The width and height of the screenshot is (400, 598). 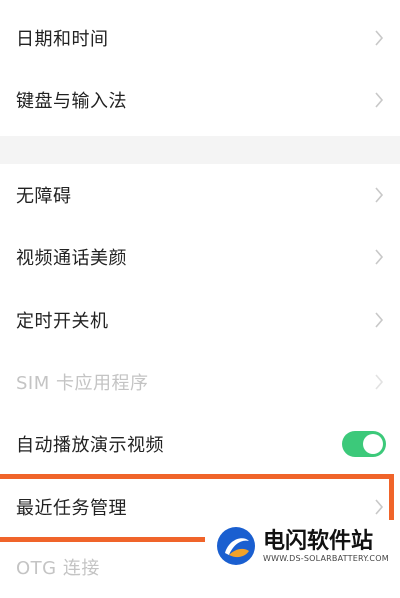 I want to click on settings-item-keyboard-input: 键盘与输入法, so click(x=200, y=100).